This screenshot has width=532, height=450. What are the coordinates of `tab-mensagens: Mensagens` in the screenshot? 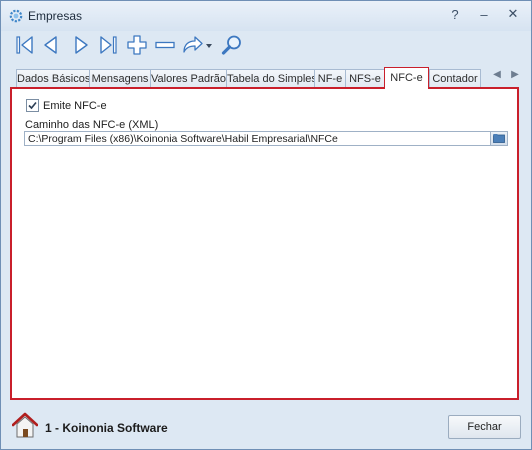 It's located at (120, 78).